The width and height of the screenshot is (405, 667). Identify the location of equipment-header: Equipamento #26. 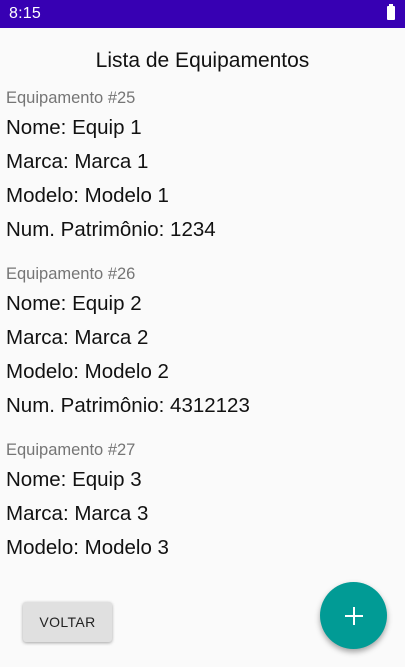
(71, 274).